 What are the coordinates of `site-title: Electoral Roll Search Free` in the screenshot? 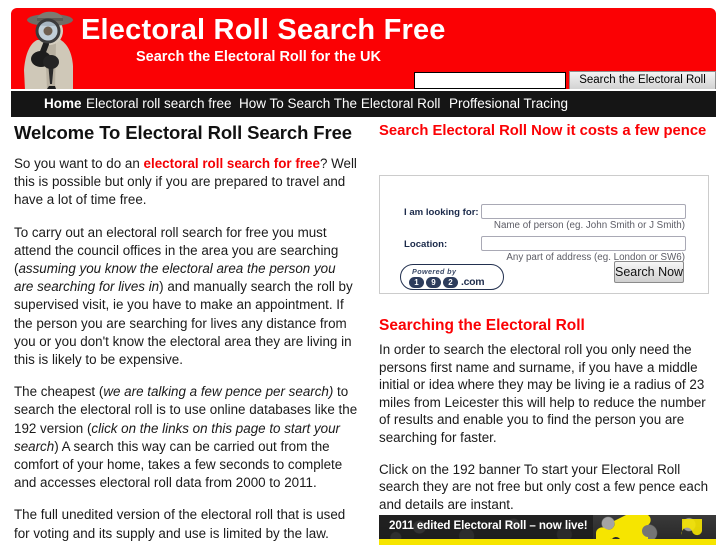 It's located at (263, 30).